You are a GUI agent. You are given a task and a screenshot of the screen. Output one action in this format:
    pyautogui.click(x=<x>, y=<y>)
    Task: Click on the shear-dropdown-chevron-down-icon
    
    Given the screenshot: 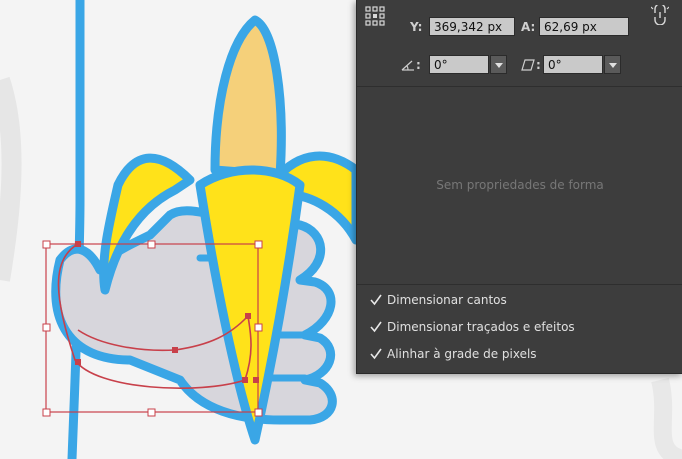 What is the action you would take?
    pyautogui.click(x=612, y=64)
    